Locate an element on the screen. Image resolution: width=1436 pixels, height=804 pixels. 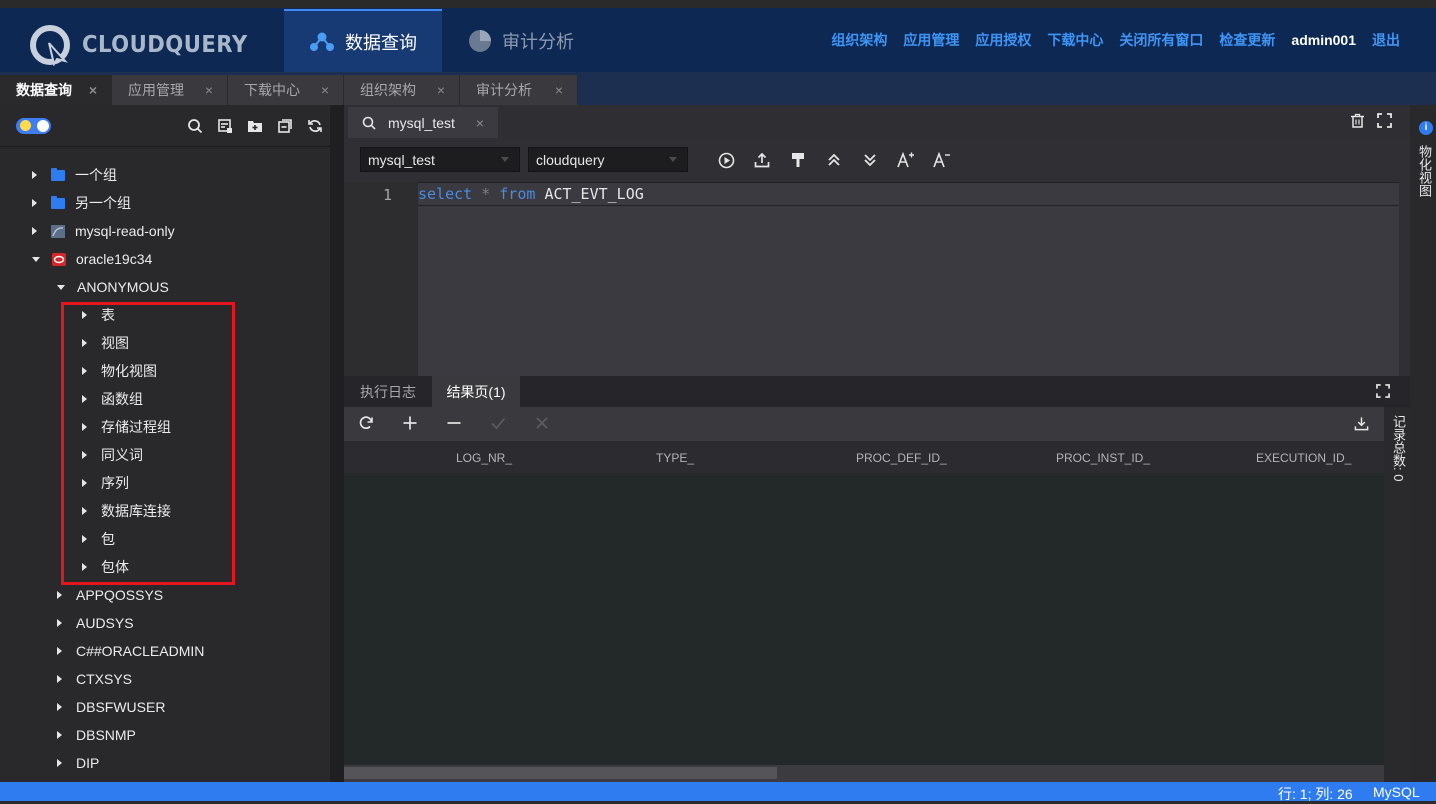
tree-node-label: DBSFWUSER is located at coordinates (121, 707).